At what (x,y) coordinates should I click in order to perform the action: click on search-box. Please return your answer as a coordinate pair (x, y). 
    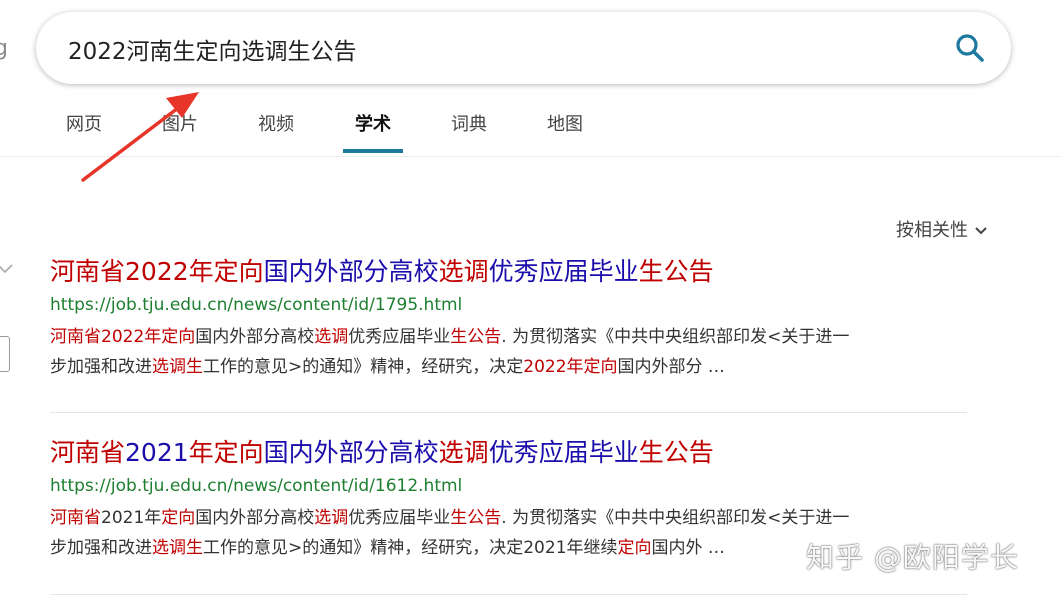
    Looking at the image, I should click on (523, 48).